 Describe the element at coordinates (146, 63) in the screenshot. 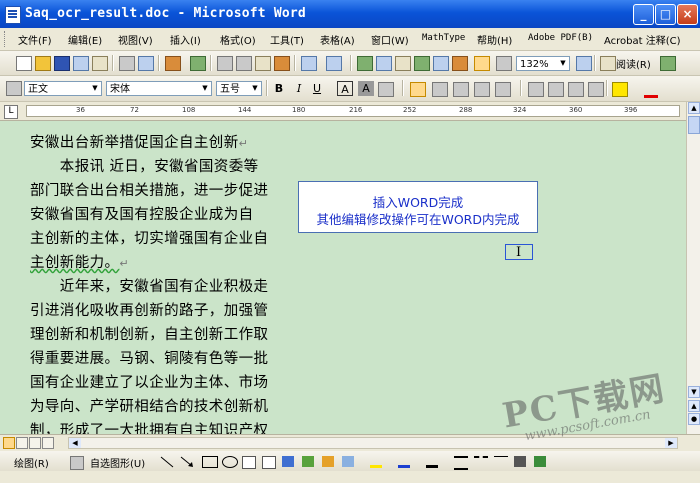

I see `print-preview-icon` at that location.